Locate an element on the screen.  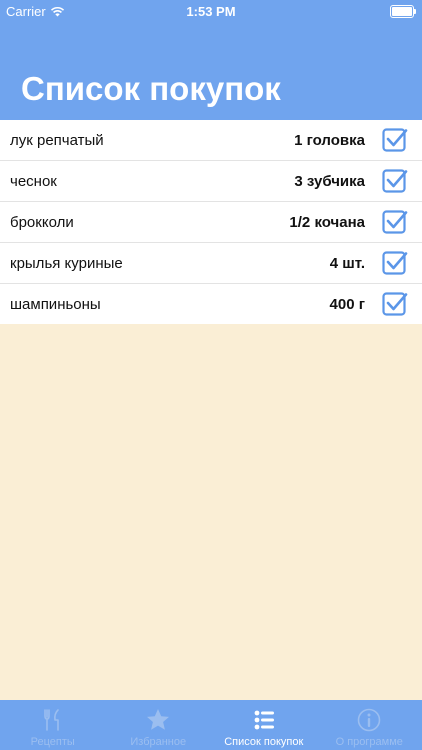
list-item: лук репчатый 1 головка is located at coordinates (211, 140).